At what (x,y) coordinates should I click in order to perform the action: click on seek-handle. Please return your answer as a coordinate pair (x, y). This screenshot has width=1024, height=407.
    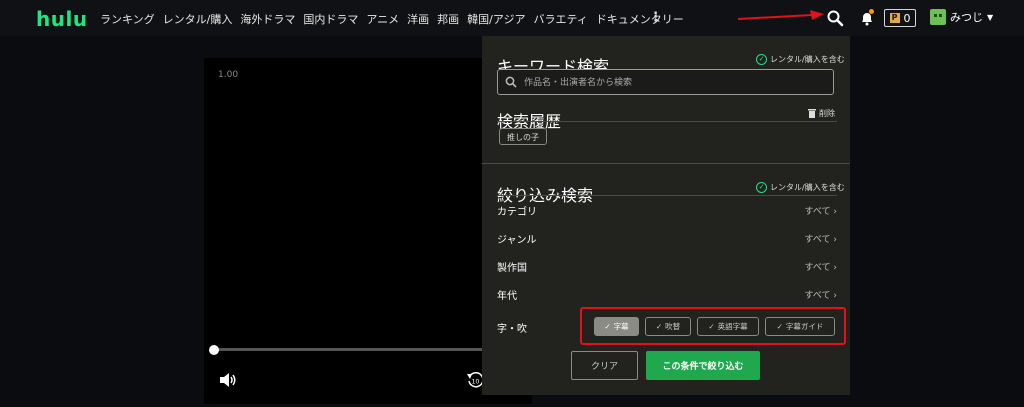
    Looking at the image, I should click on (214, 350).